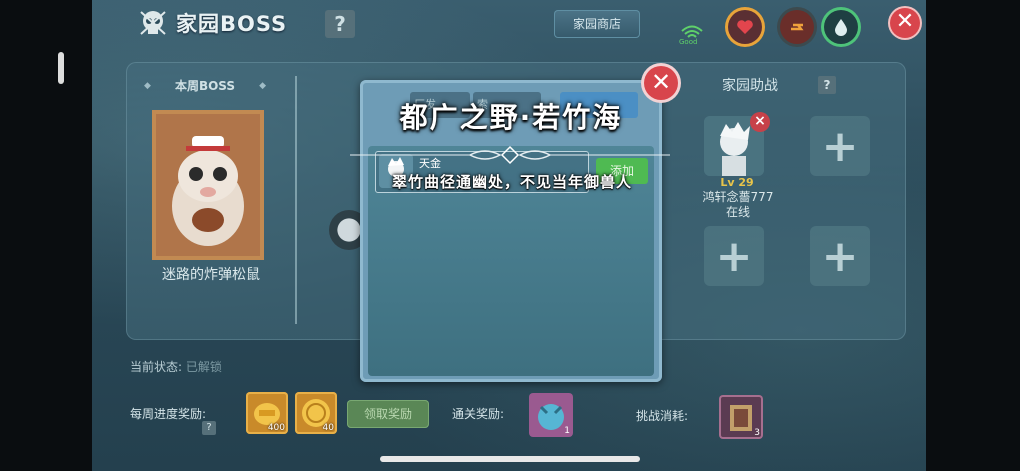  I want to click on dialog-close-button: ✕, so click(661, 83).